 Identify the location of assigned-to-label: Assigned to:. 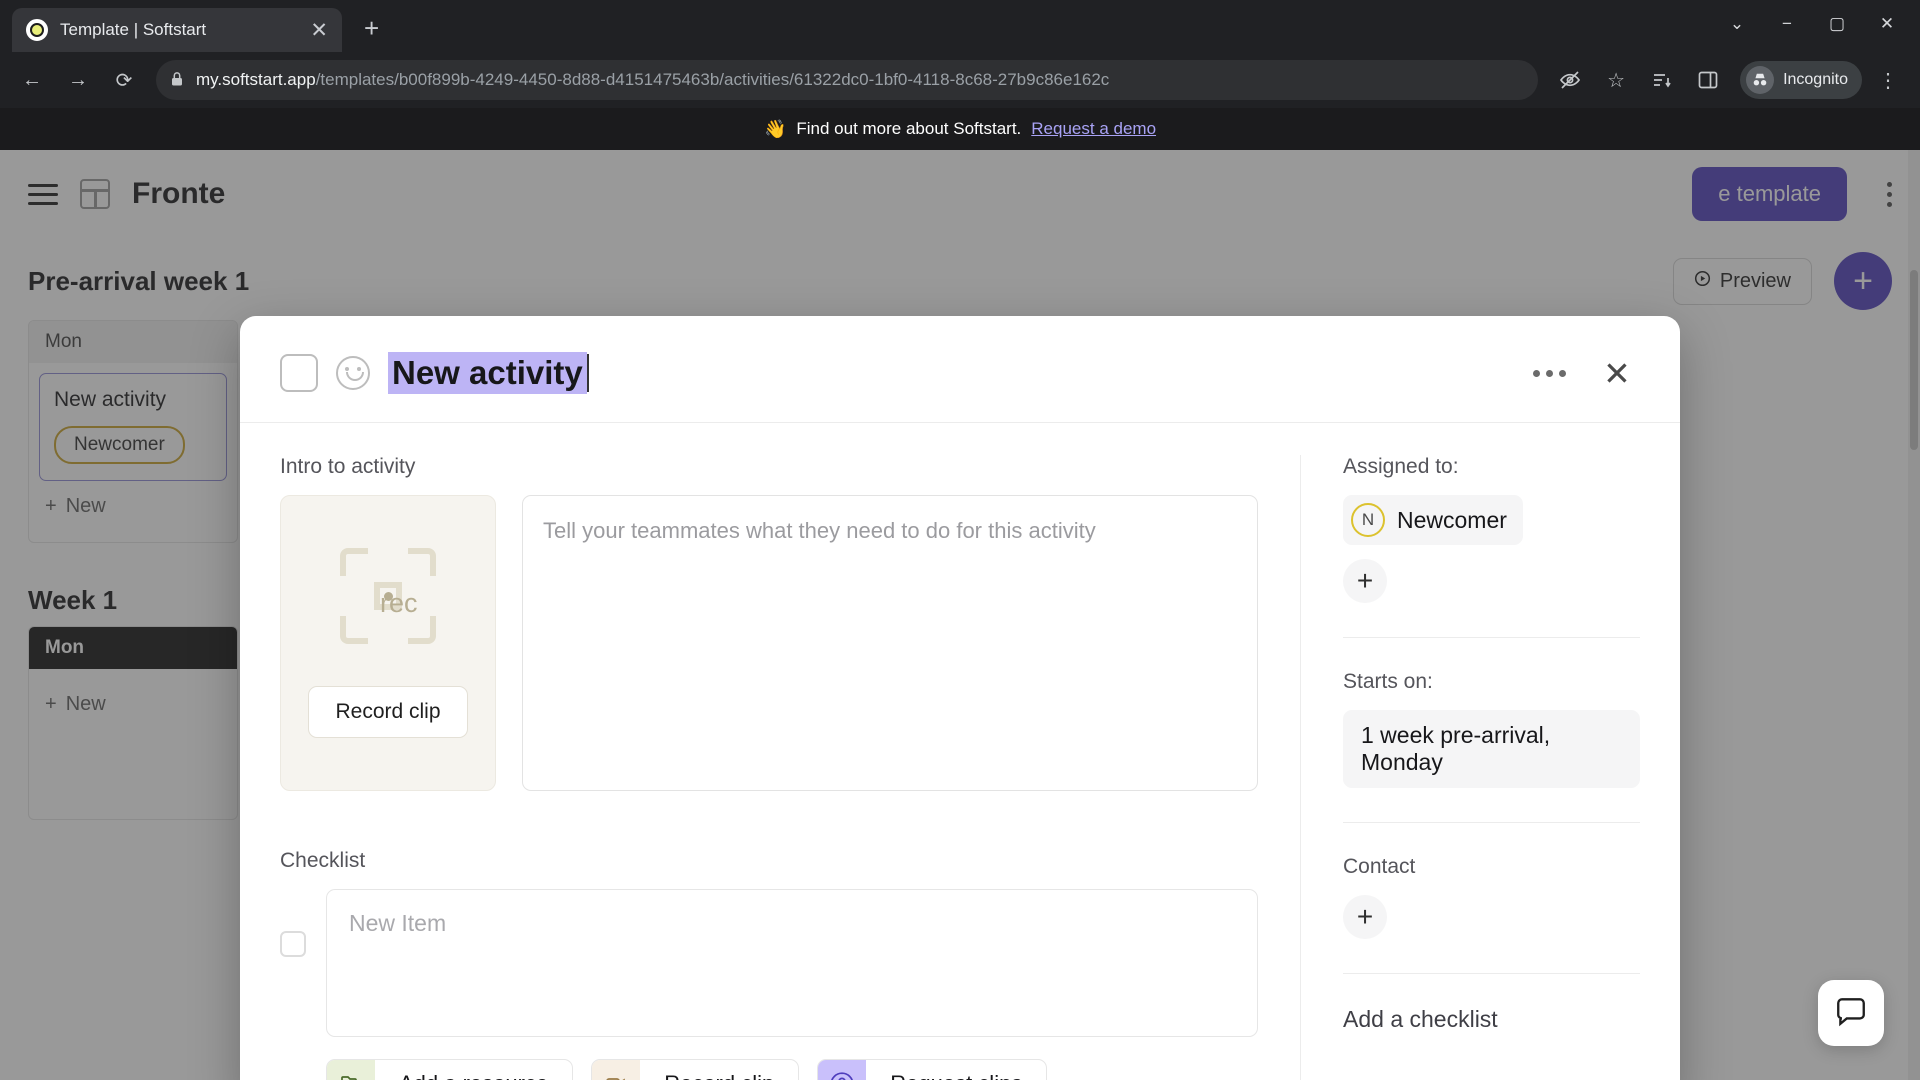
(1401, 466).